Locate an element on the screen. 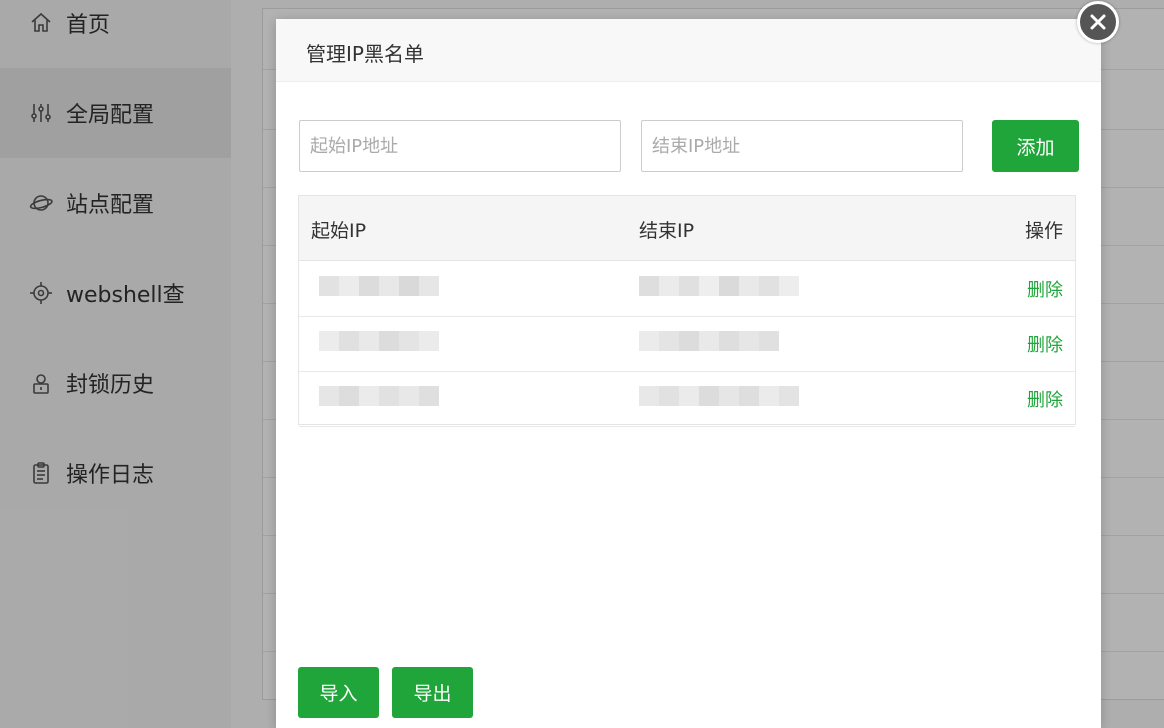 The width and height of the screenshot is (1164, 728). import-button: 导入 is located at coordinates (338, 692).